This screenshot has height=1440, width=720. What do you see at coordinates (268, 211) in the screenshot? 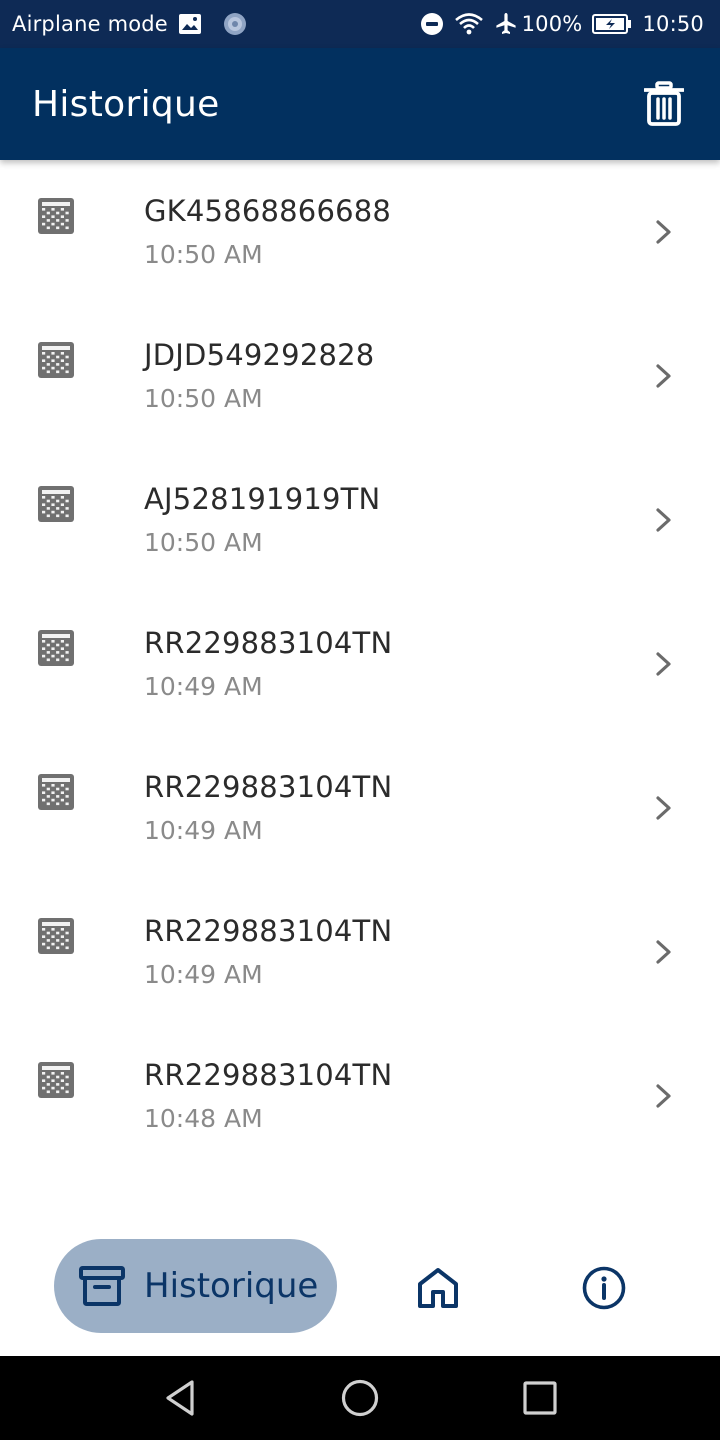
I see `tracking-code: GK45868866688` at bounding box center [268, 211].